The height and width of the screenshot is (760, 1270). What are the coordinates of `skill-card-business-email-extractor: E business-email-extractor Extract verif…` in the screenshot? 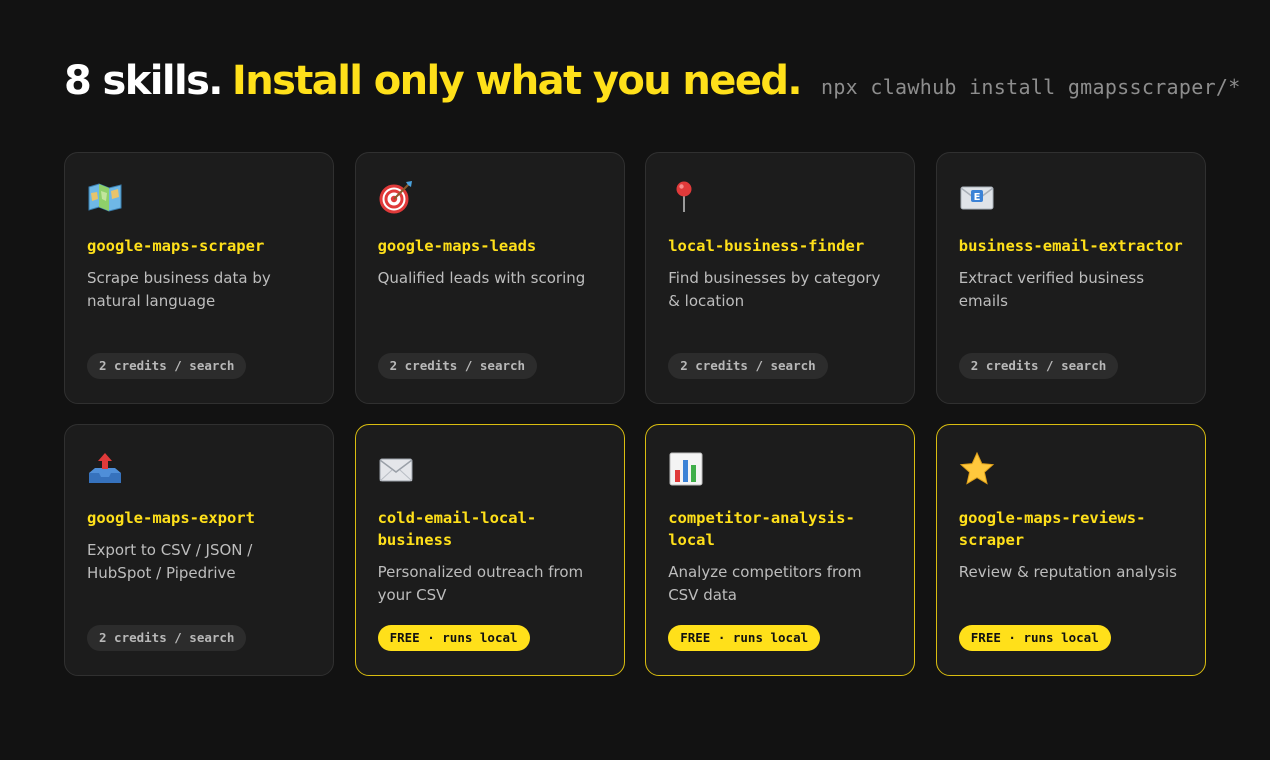 It's located at (1070, 278).